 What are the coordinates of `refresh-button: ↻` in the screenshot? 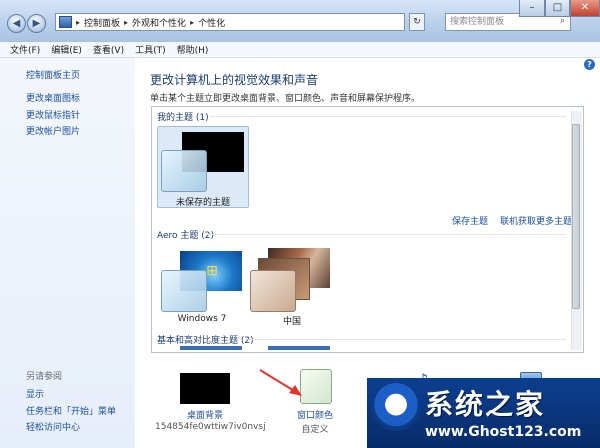 It's located at (417, 22).